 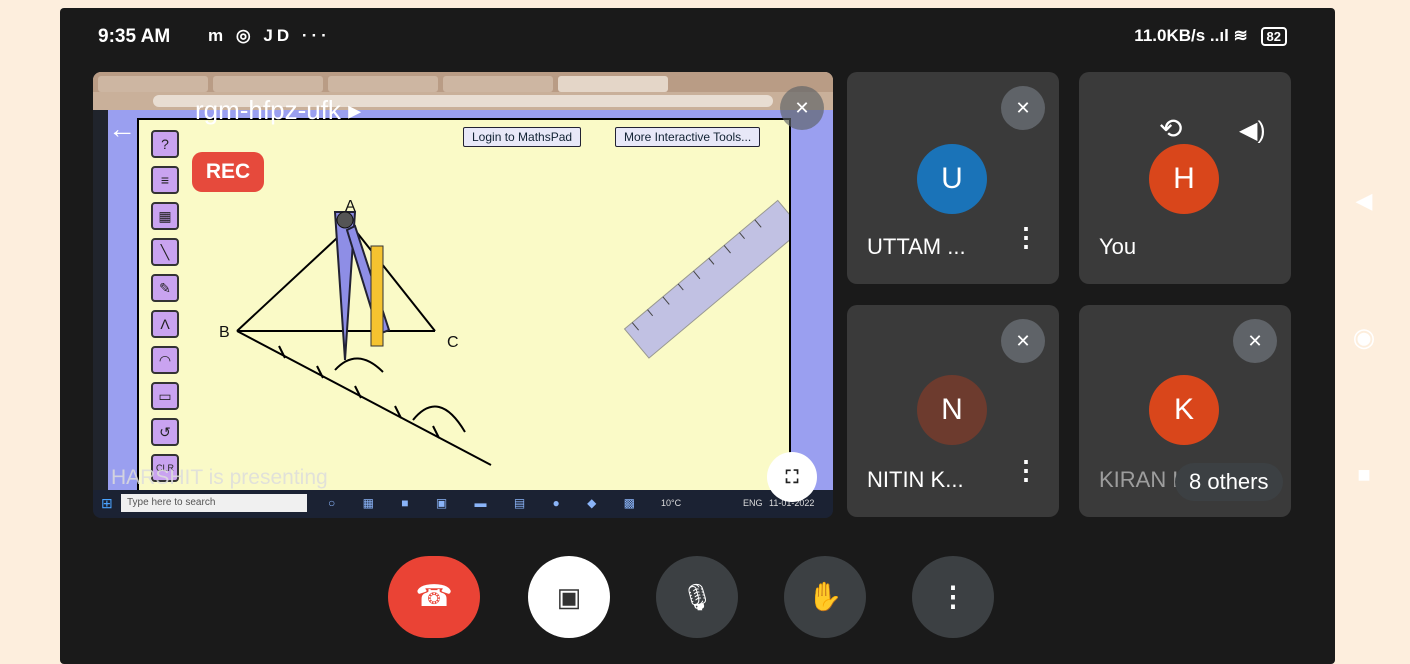 I want to click on ruler-tool: ▭, so click(x=165, y=396).